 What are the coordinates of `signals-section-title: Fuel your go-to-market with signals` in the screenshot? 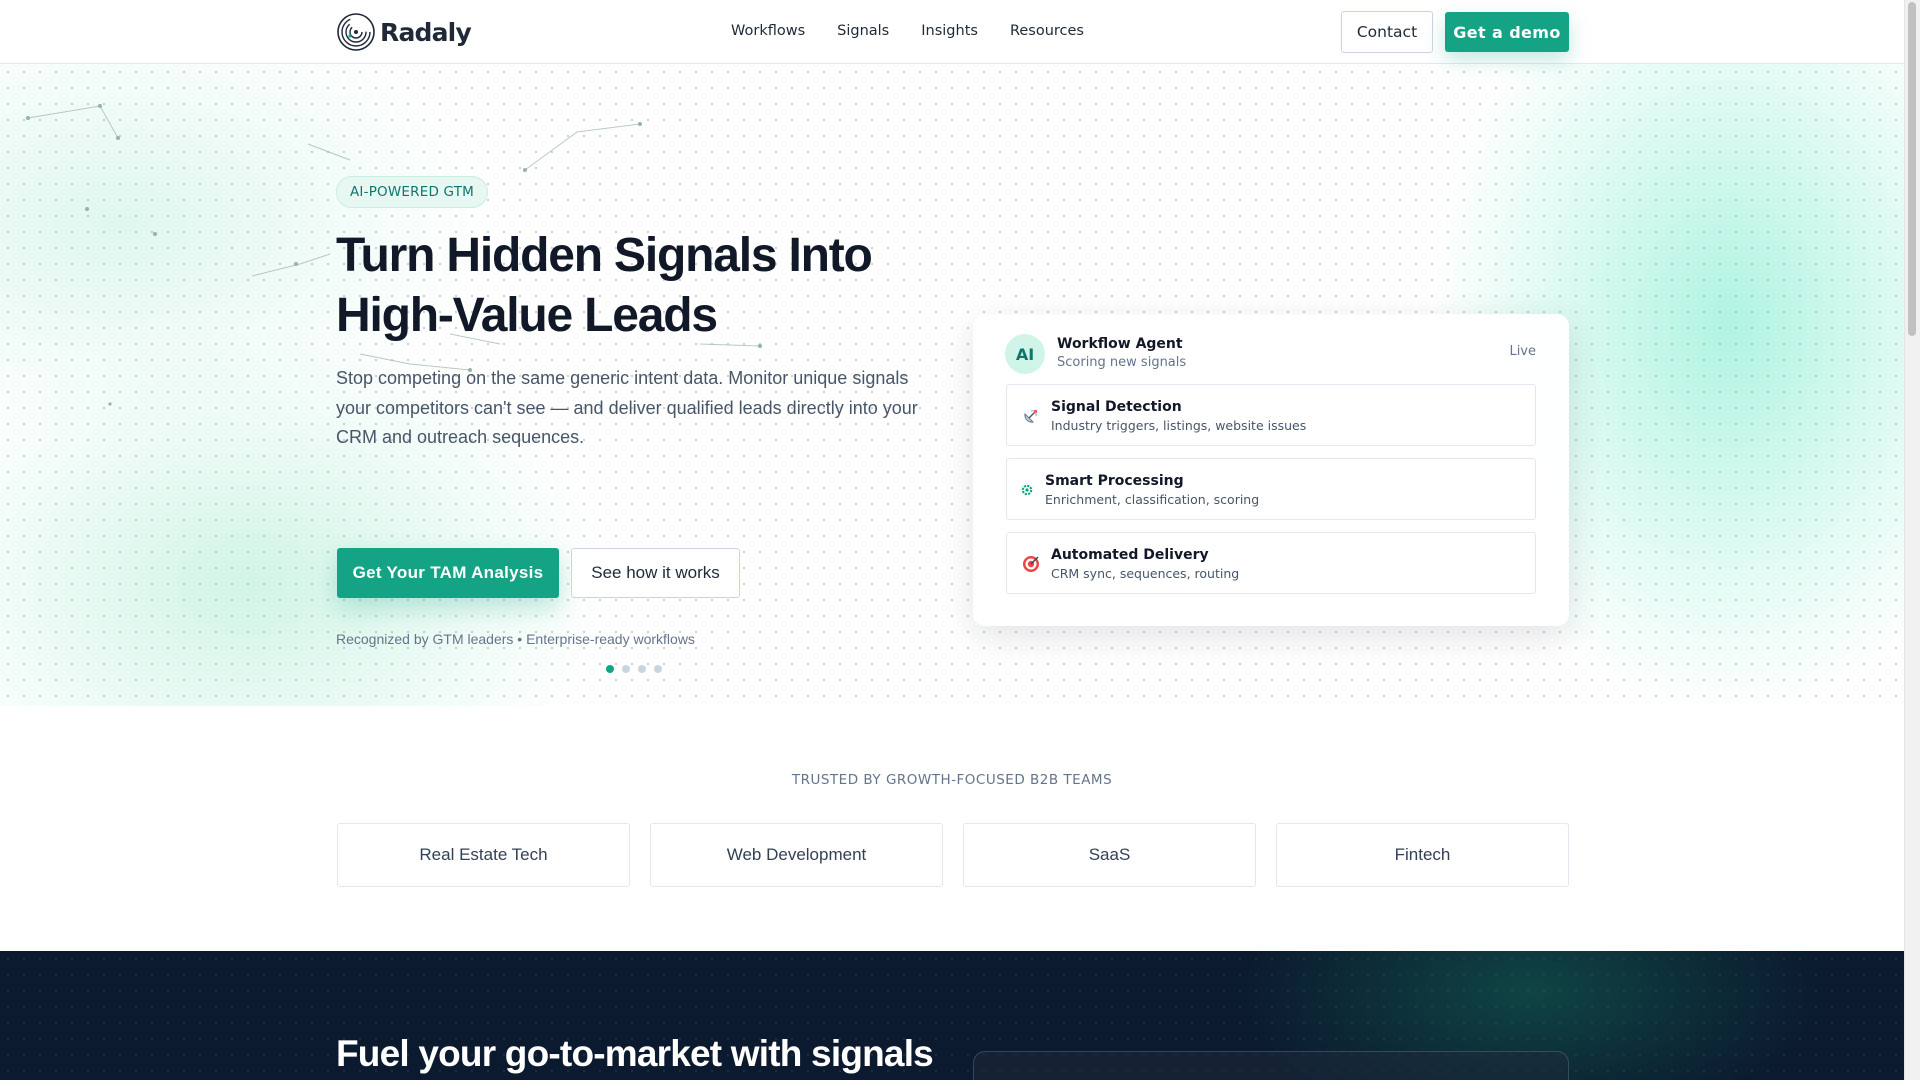 It's located at (635, 1053).